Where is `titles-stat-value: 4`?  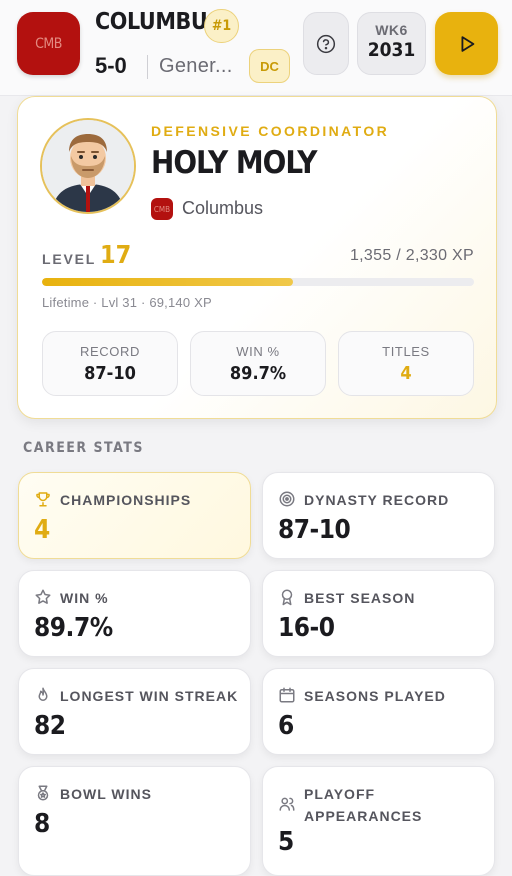 titles-stat-value: 4 is located at coordinates (406, 373).